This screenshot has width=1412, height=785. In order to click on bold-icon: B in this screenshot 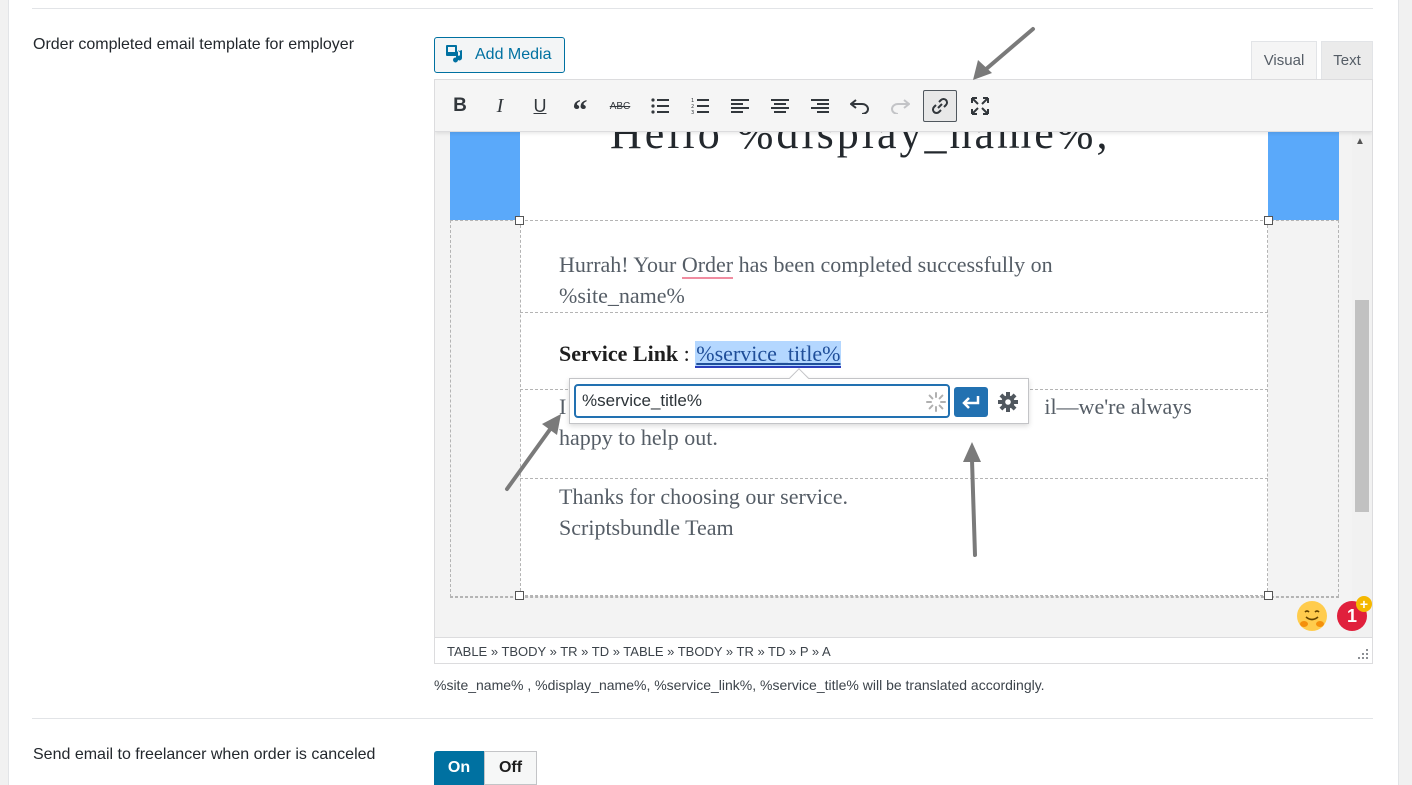, I will do `click(460, 105)`.